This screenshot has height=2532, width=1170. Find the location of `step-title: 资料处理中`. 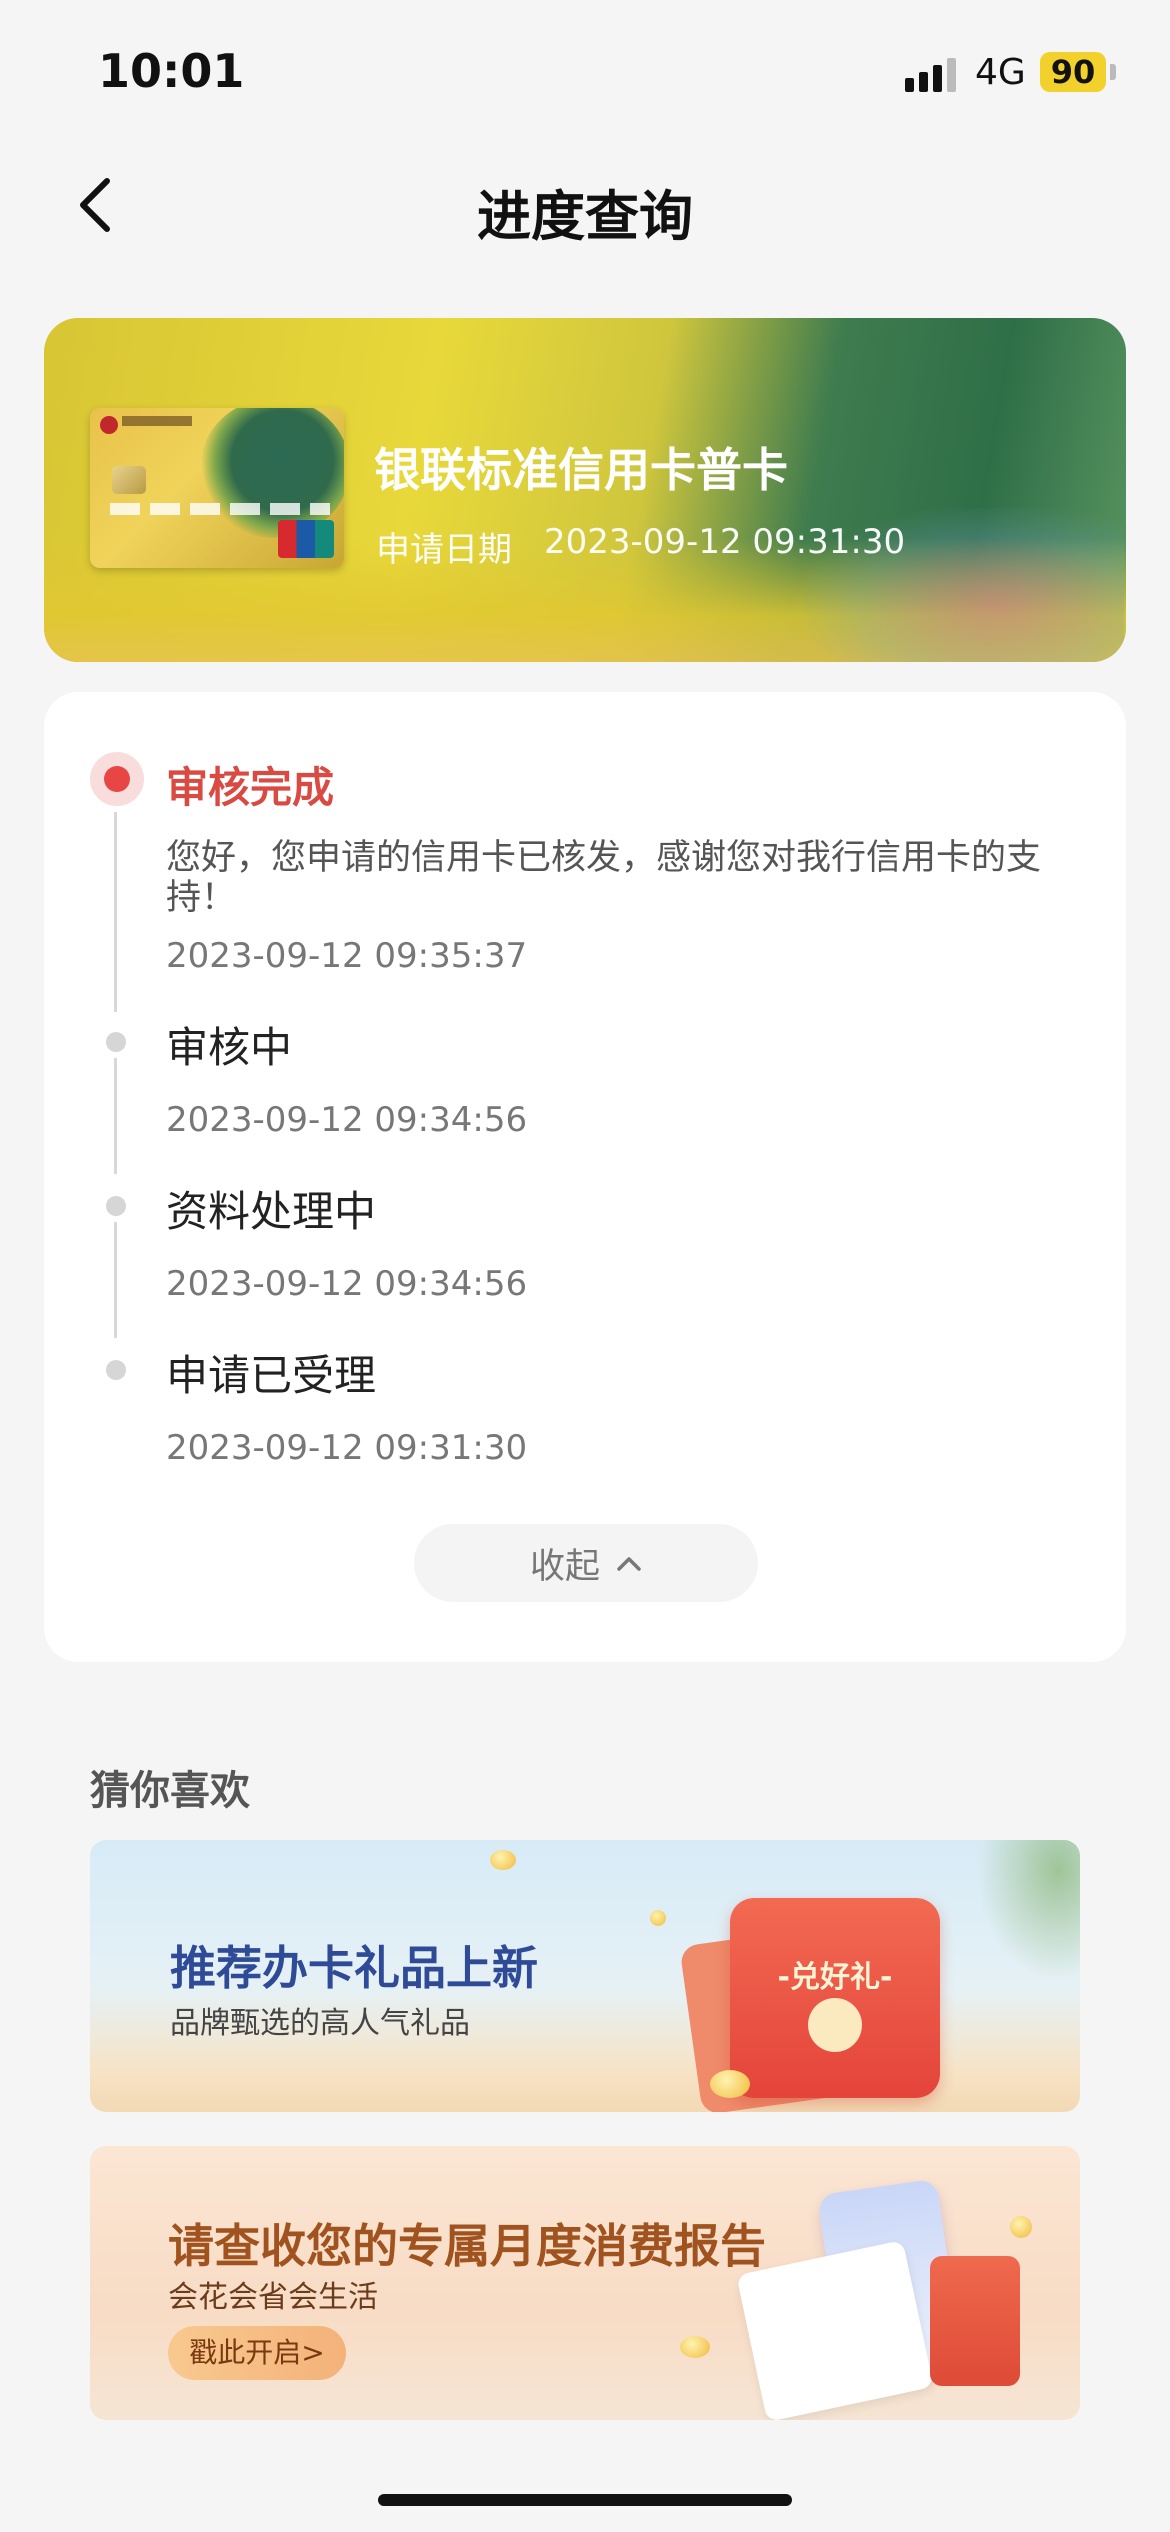

step-title: 资料处理中 is located at coordinates (271, 1211).